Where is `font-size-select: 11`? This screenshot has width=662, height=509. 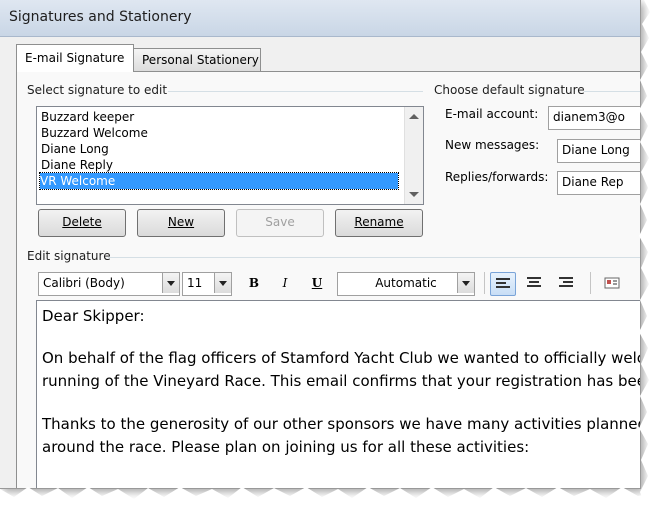
font-size-select: 11 is located at coordinates (207, 284).